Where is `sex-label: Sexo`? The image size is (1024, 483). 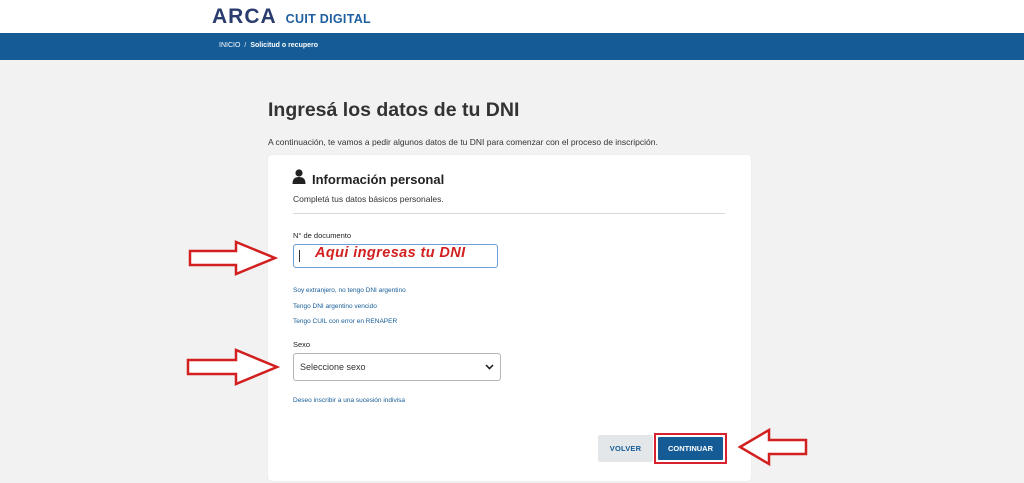
sex-label: Sexo is located at coordinates (302, 344).